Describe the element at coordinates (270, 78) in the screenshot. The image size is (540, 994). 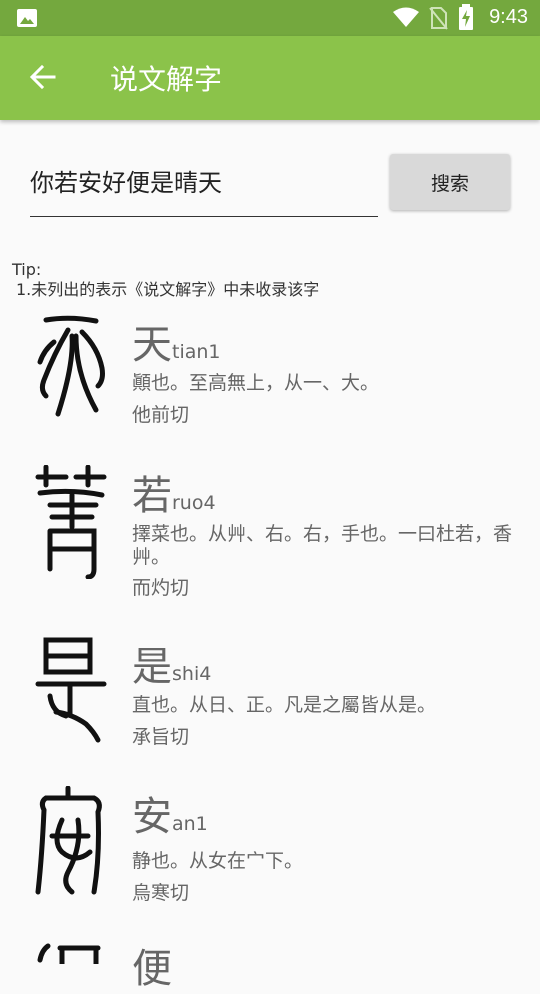
I see `app-bar: 说文解字` at that location.